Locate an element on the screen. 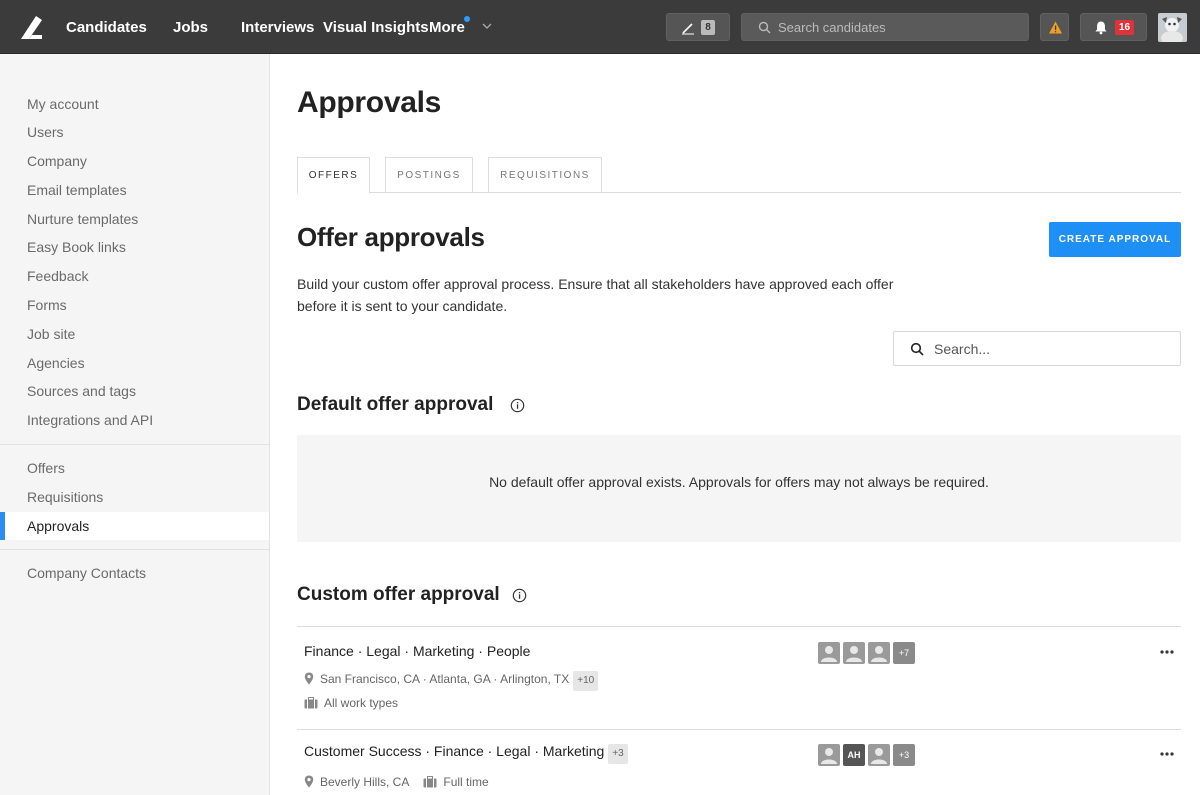 The height and width of the screenshot is (795, 1200). section-title: Offer approvals is located at coordinates (391, 237).